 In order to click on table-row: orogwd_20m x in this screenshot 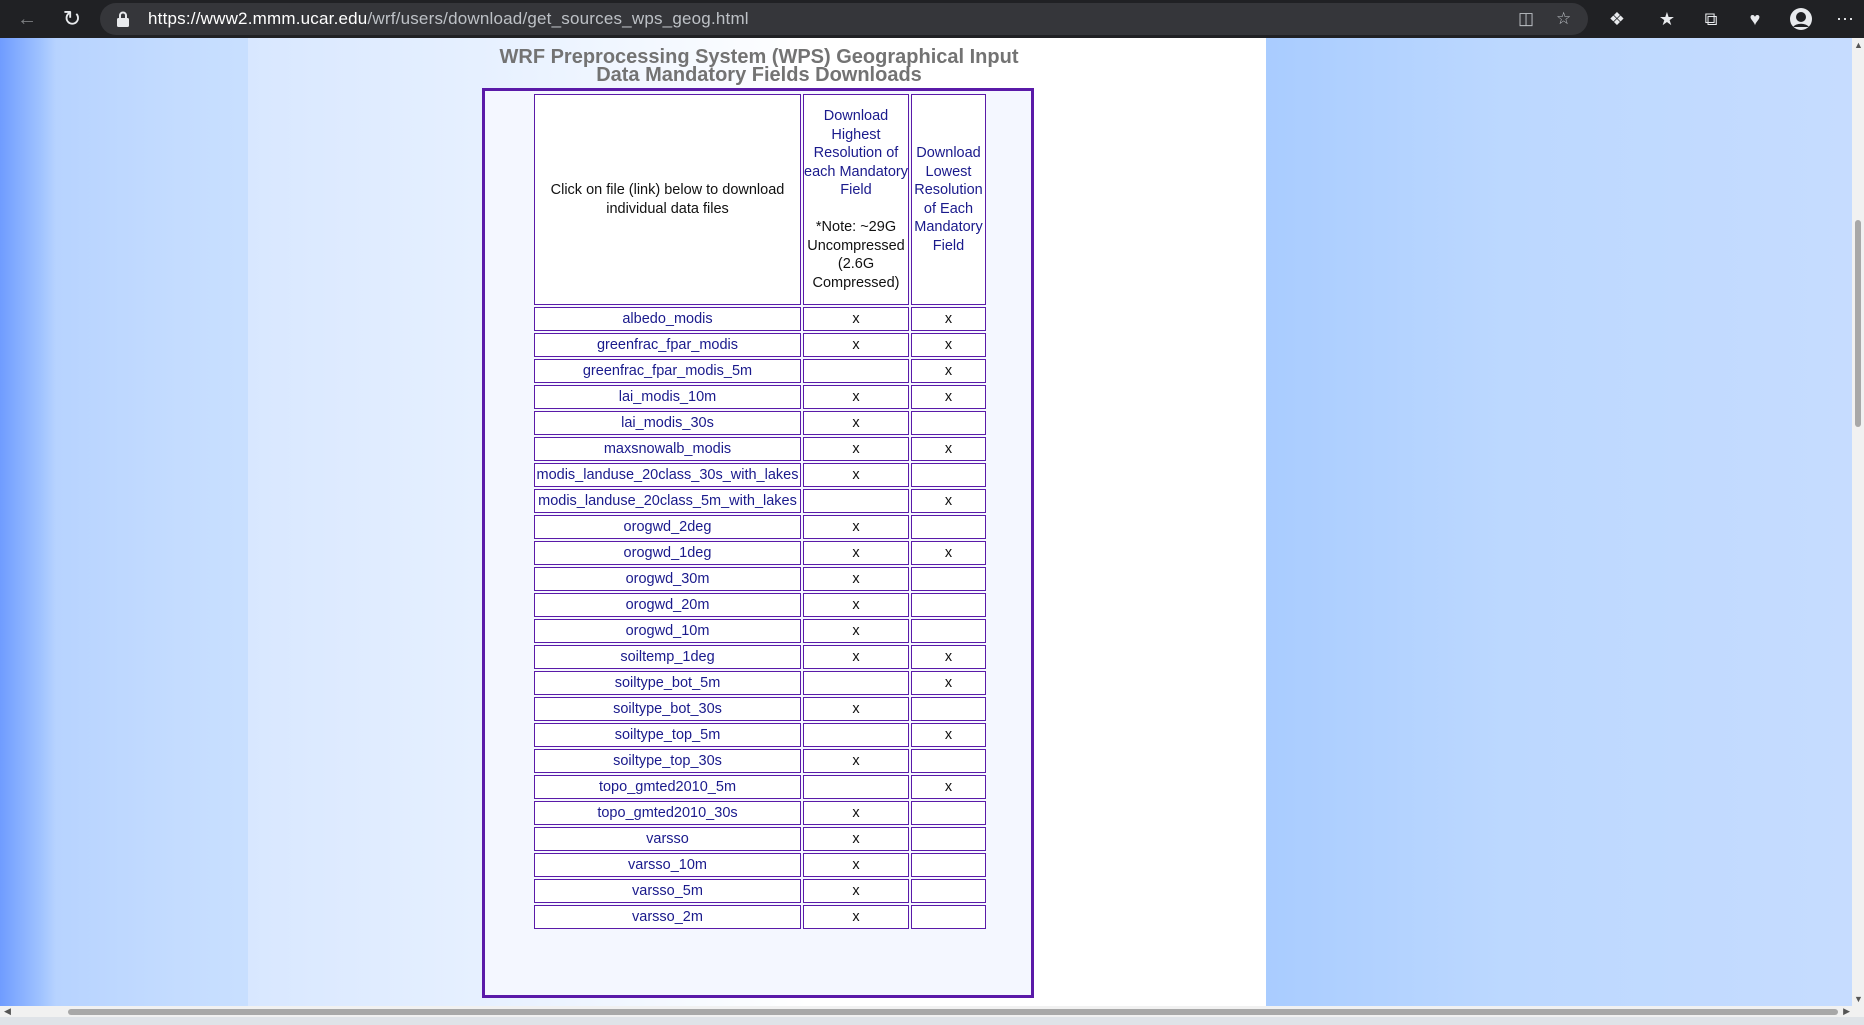, I will do `click(760, 605)`.